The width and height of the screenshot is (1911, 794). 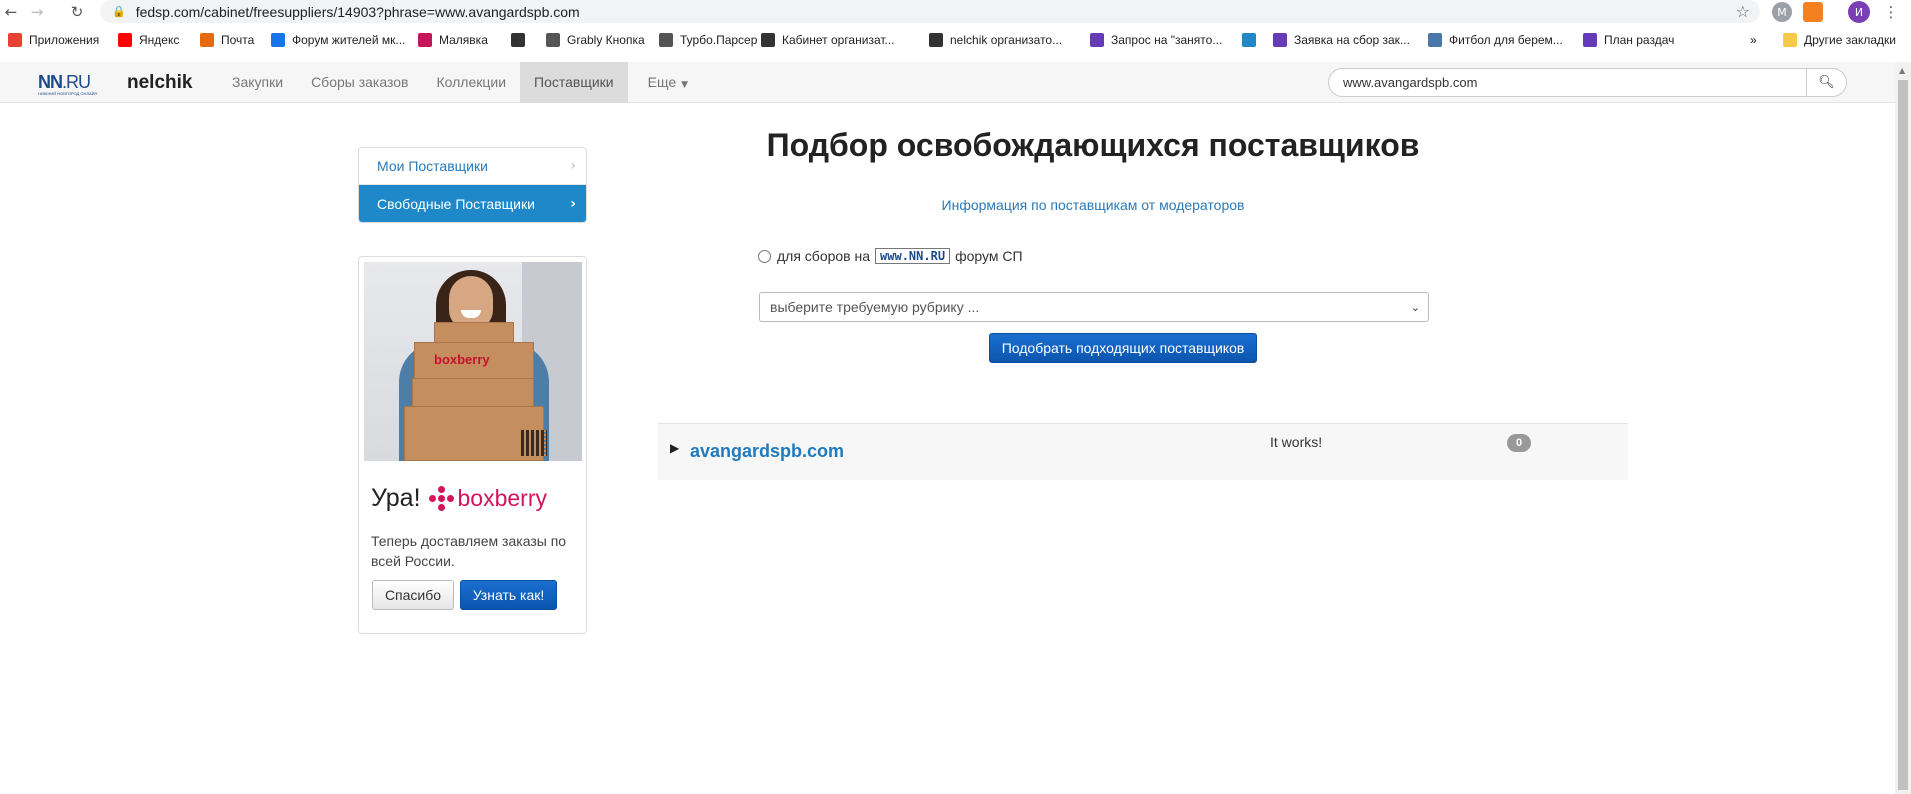 What do you see at coordinates (913, 256) in the screenshot?
I see `nn-ru-badge: www.NN.RU` at bounding box center [913, 256].